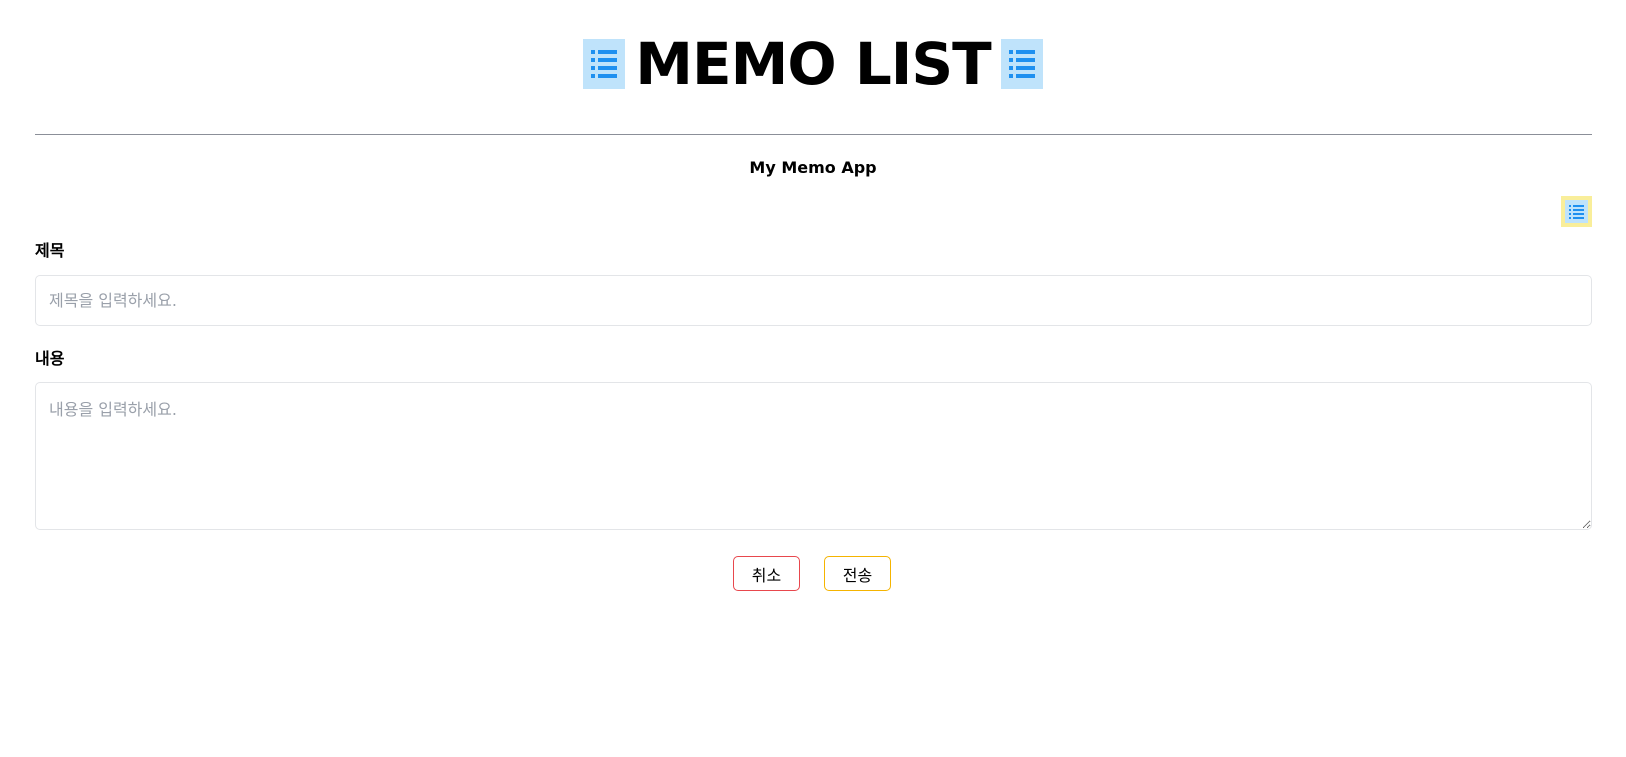  I want to click on content-label: 내용, so click(50, 358).